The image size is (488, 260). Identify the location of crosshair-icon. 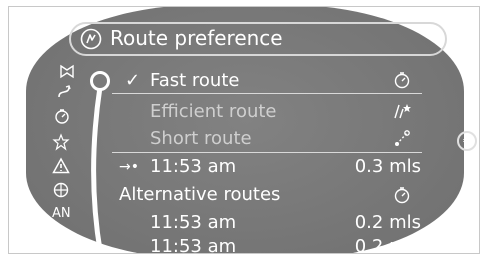
(61, 190).